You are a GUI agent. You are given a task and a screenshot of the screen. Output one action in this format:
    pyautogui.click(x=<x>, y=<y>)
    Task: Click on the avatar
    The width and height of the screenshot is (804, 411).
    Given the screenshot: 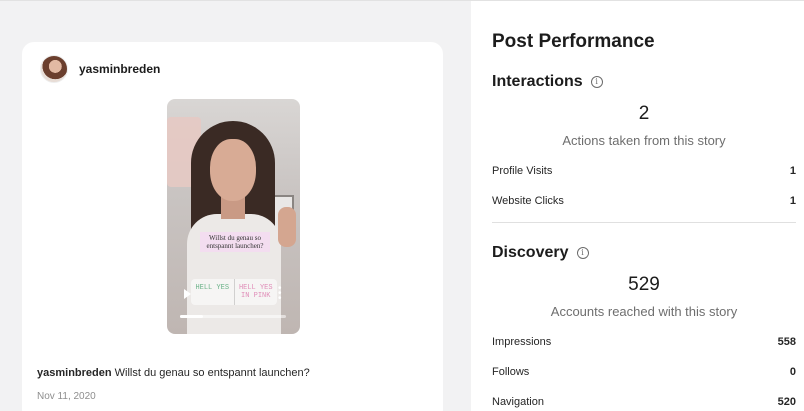 What is the action you would take?
    pyautogui.click(x=54, y=69)
    